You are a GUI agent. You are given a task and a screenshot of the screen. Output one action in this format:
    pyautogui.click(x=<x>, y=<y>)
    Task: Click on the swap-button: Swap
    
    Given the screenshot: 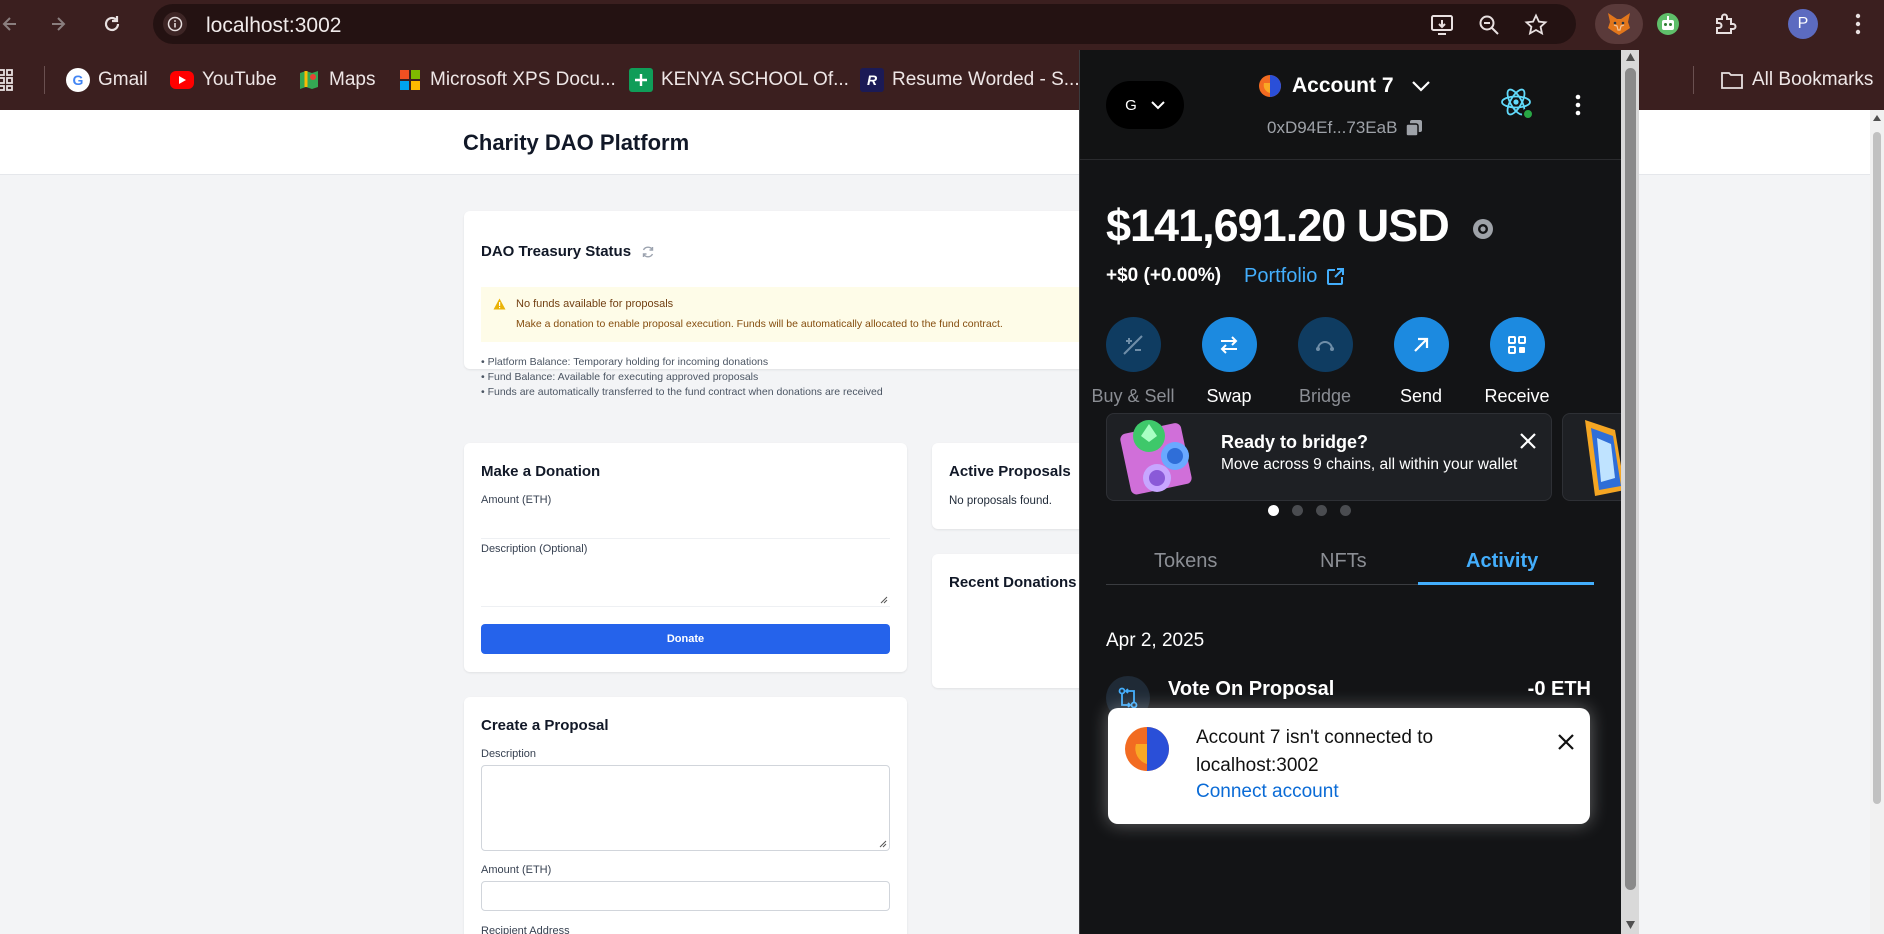 What is the action you would take?
    pyautogui.click(x=1229, y=362)
    